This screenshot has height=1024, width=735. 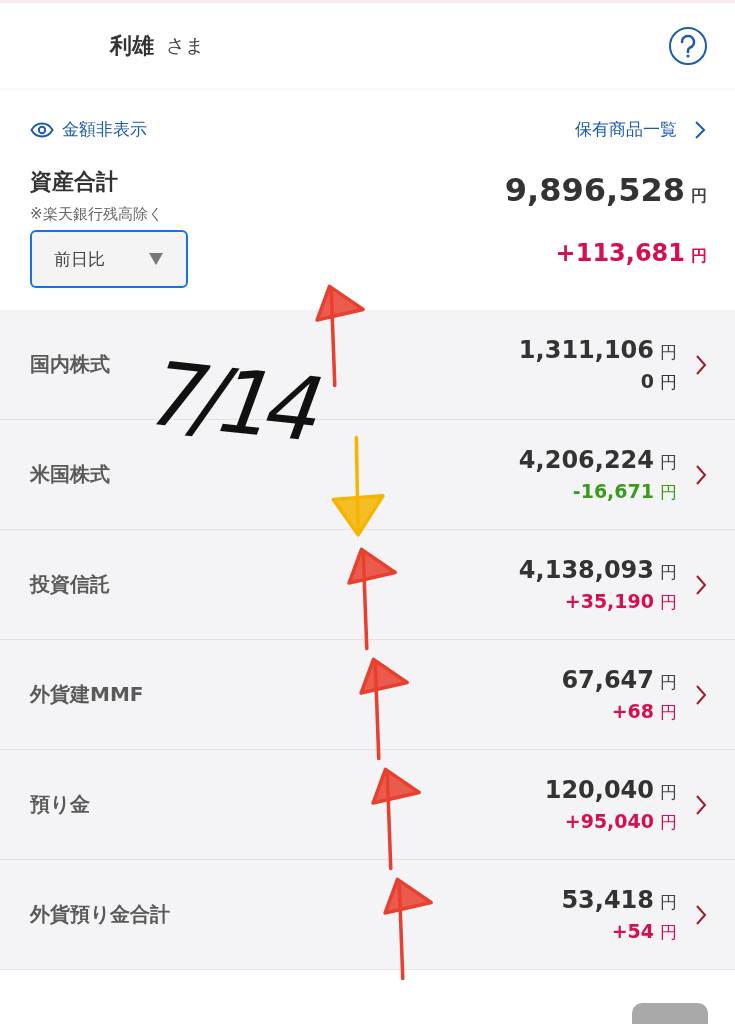 What do you see at coordinates (185, 45) in the screenshot?
I see `honorific: さま` at bounding box center [185, 45].